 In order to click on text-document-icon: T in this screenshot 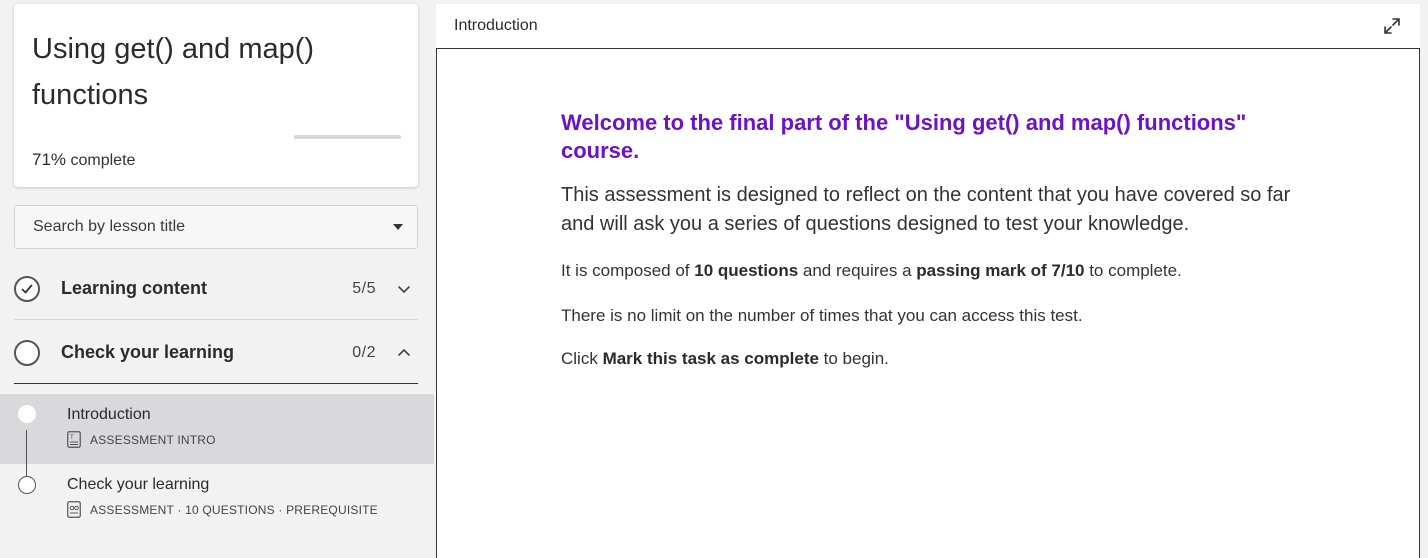, I will do `click(74, 439)`.